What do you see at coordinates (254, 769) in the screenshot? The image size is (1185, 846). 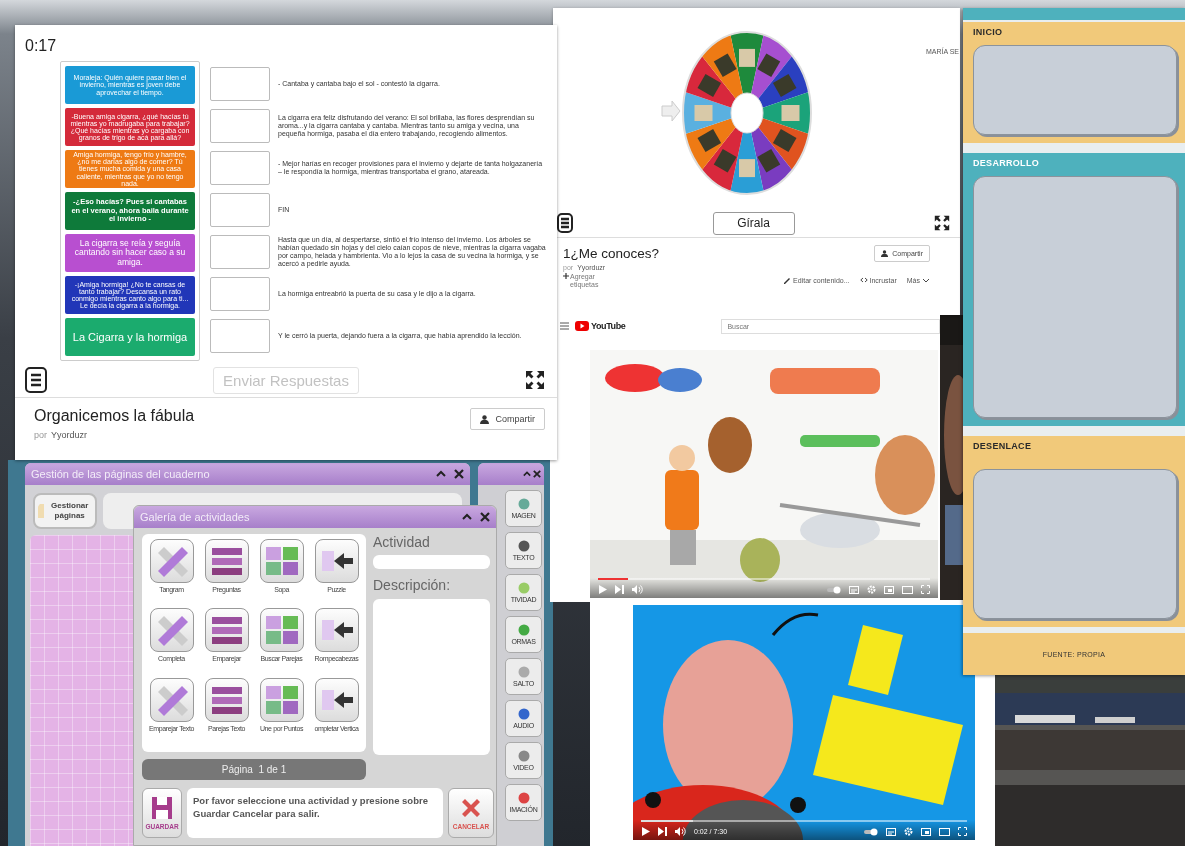 I see `page-indicator: Página 1 de 1` at bounding box center [254, 769].